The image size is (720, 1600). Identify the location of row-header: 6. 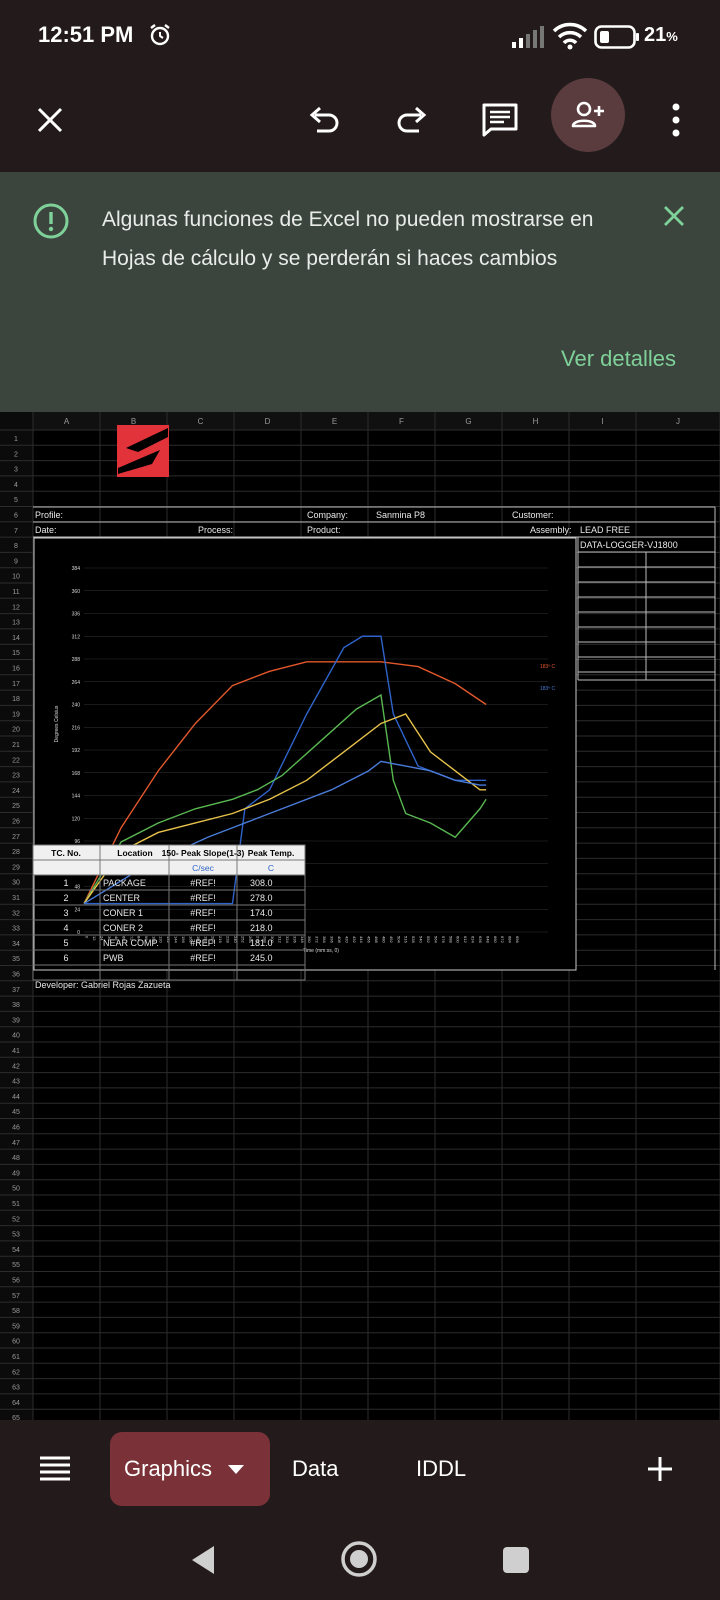
(16, 516).